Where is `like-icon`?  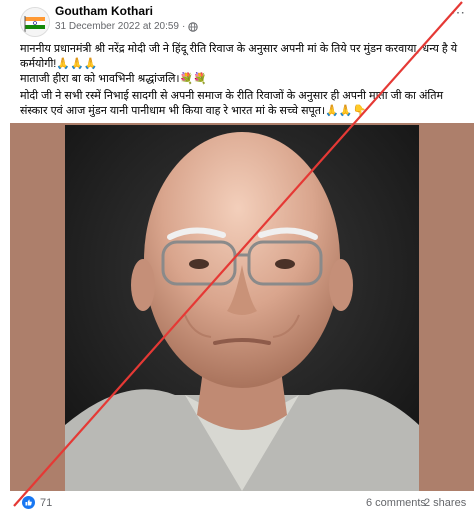 like-icon is located at coordinates (28, 502).